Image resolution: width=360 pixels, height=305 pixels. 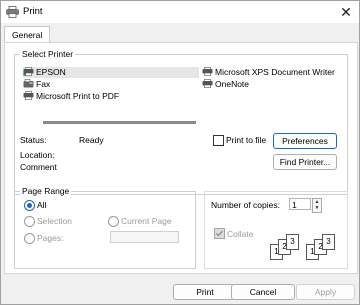 I want to click on printer-item-microsoft-xps-document-writer: Microsoft XPS Document Writer, so click(x=268, y=72).